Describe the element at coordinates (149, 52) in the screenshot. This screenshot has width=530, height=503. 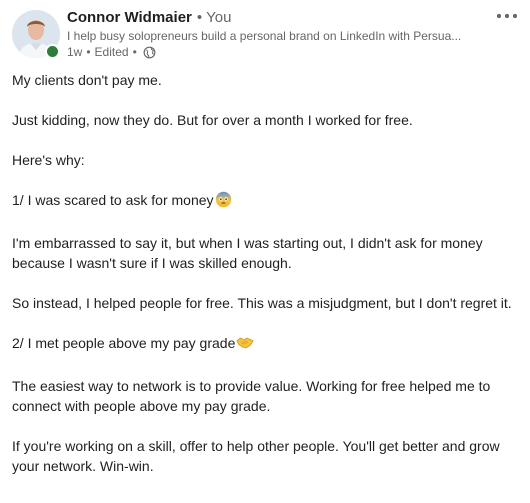
I see `globe-icon` at that location.